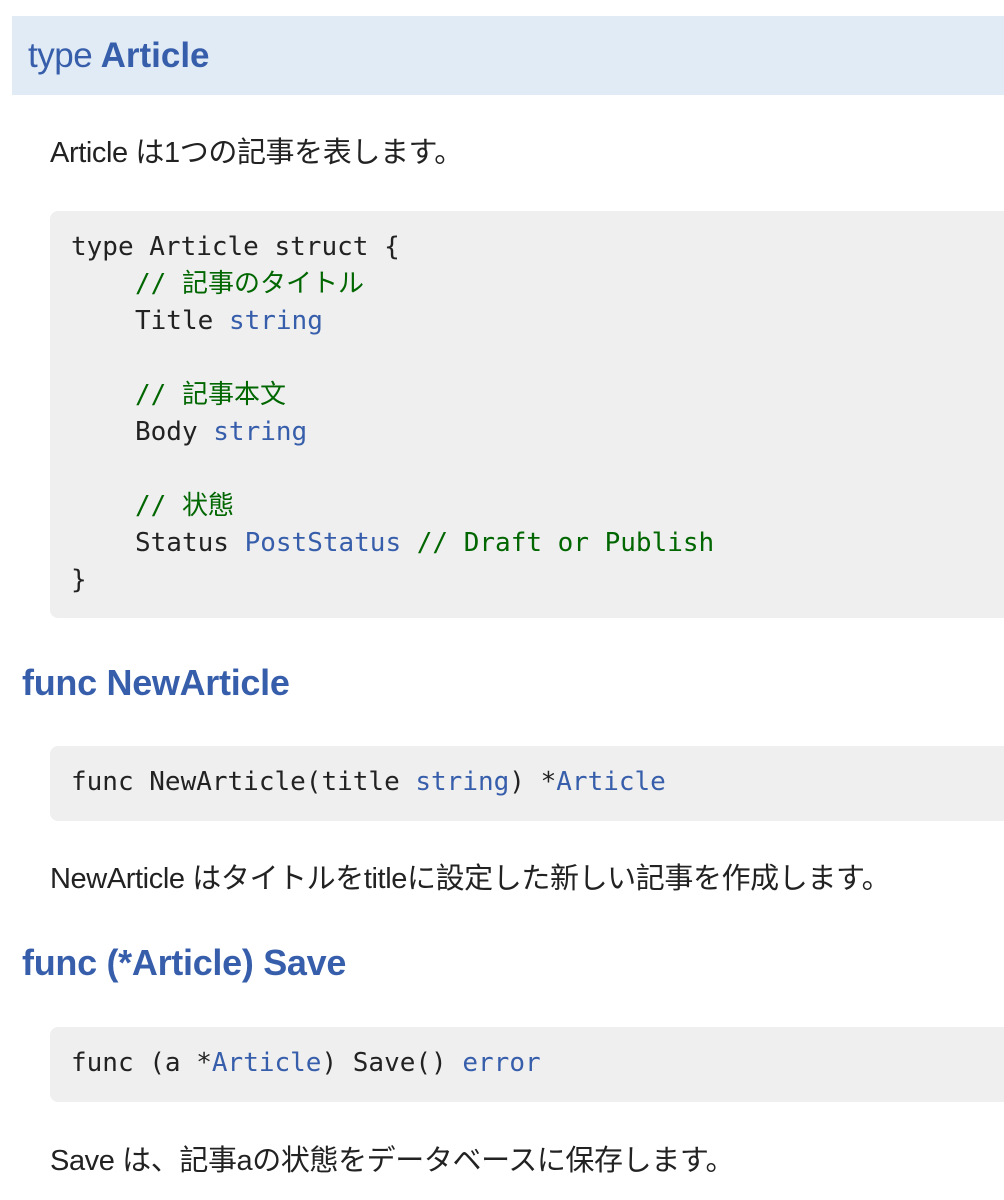 The width and height of the screenshot is (1004, 1200). Describe the element at coordinates (537, 432) in the screenshot. I see `field-line: Body string` at that location.